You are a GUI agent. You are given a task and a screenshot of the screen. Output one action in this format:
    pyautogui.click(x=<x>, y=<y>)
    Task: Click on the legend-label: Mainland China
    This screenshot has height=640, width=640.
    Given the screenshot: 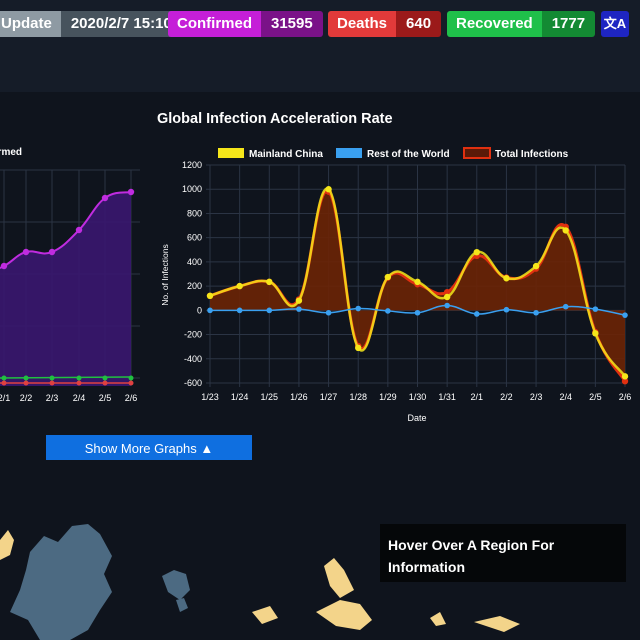 What is the action you would take?
    pyautogui.click(x=286, y=154)
    